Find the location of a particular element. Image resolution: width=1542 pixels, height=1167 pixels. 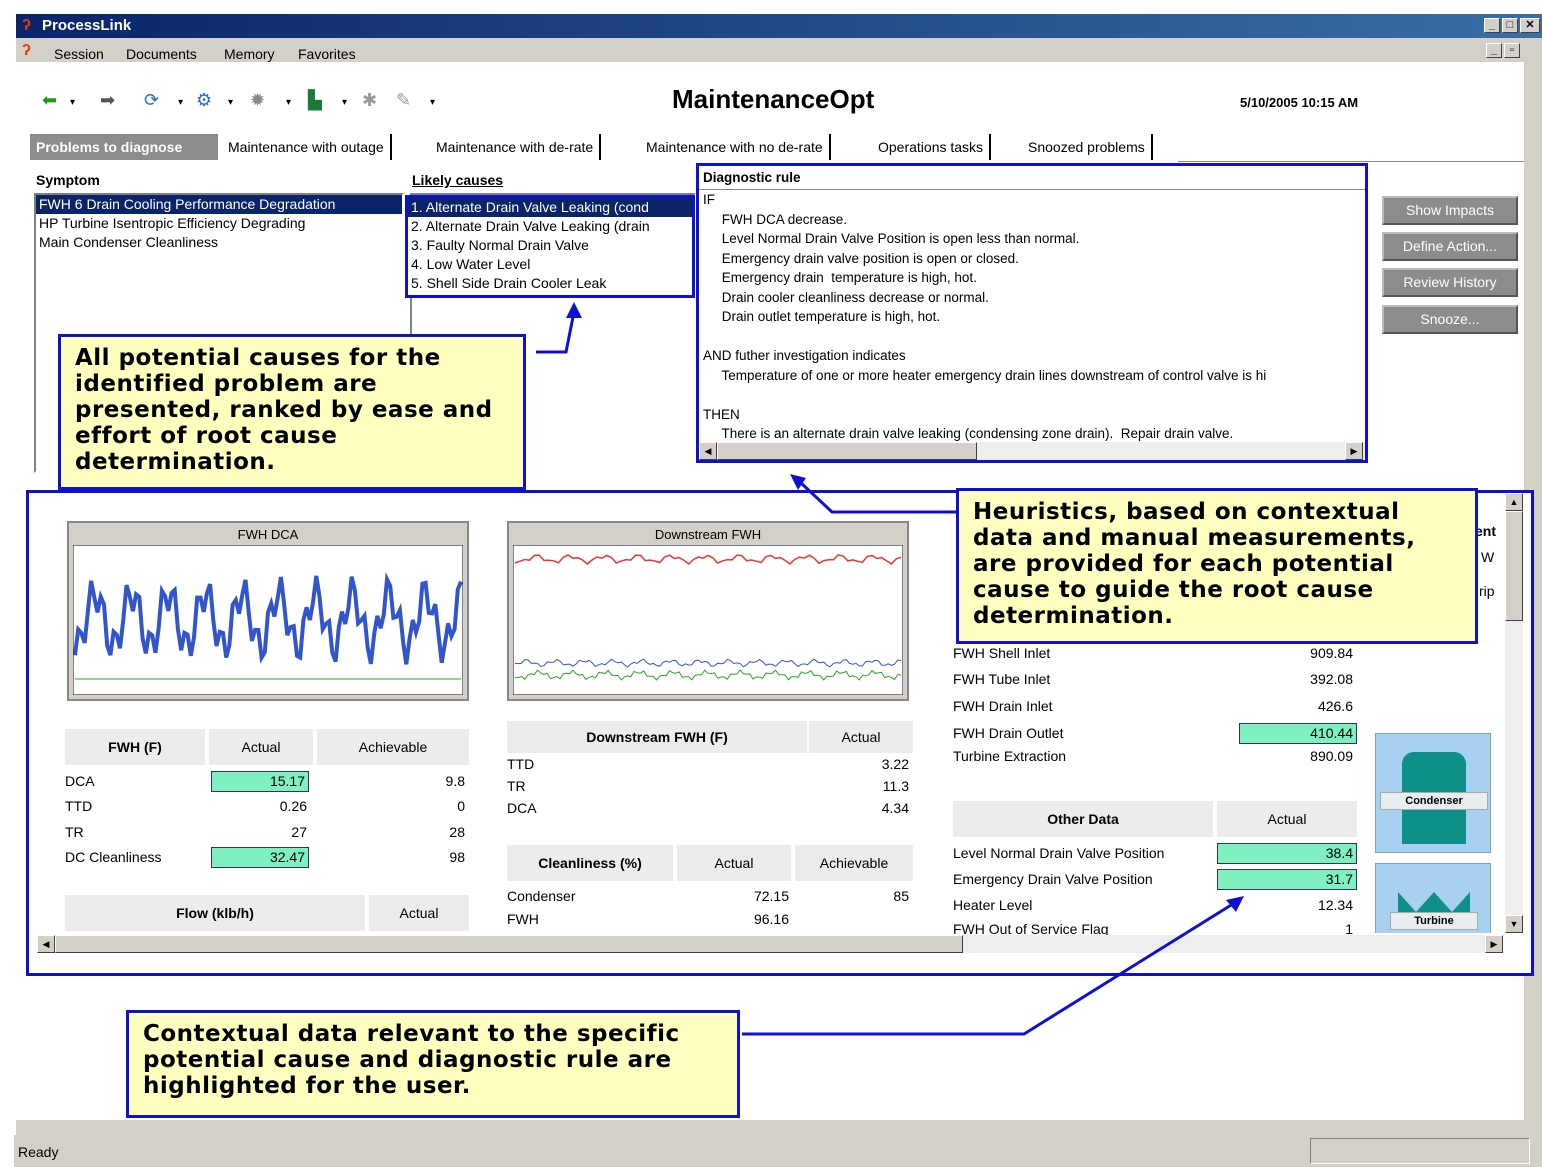

scroll-down-icon: ▼ is located at coordinates (1514, 924).